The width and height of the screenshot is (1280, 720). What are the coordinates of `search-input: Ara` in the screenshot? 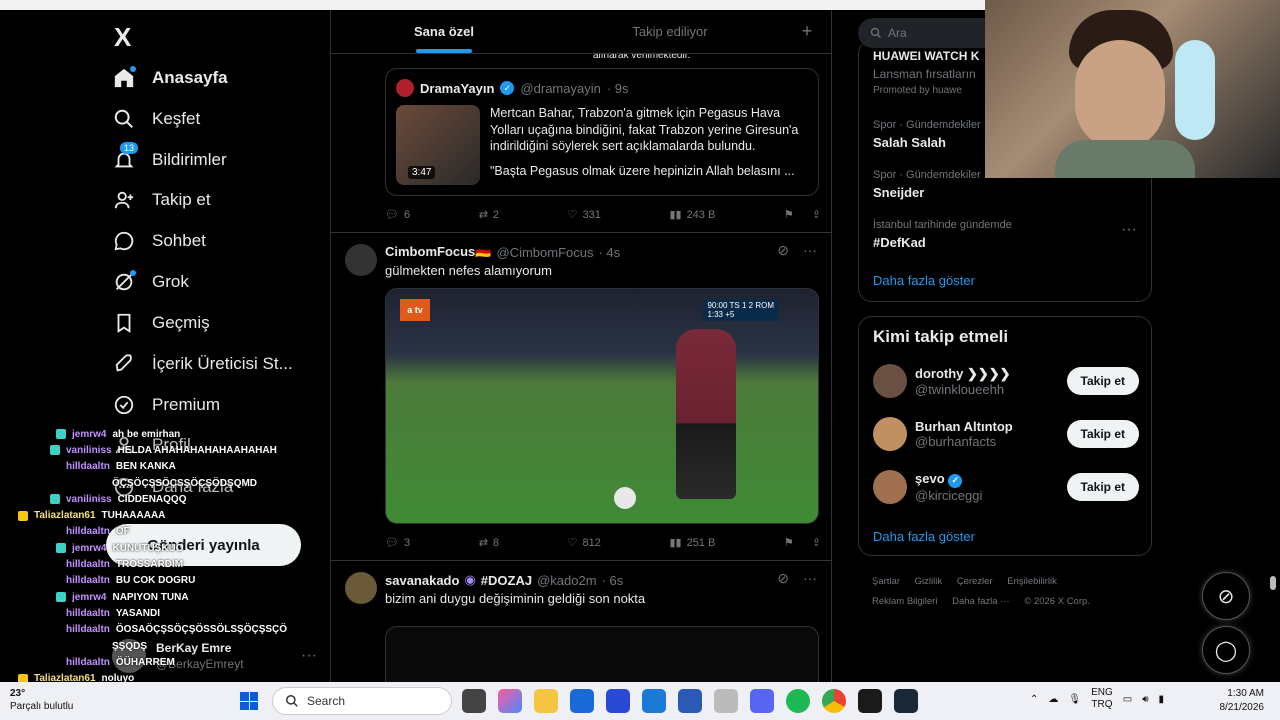 It's located at (928, 33).